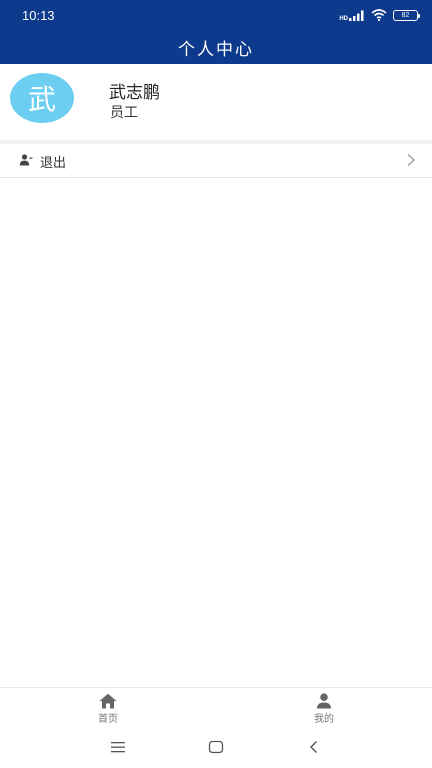  Describe the element at coordinates (324, 719) in the screenshot. I see `tab-mine-label: 我的` at that location.